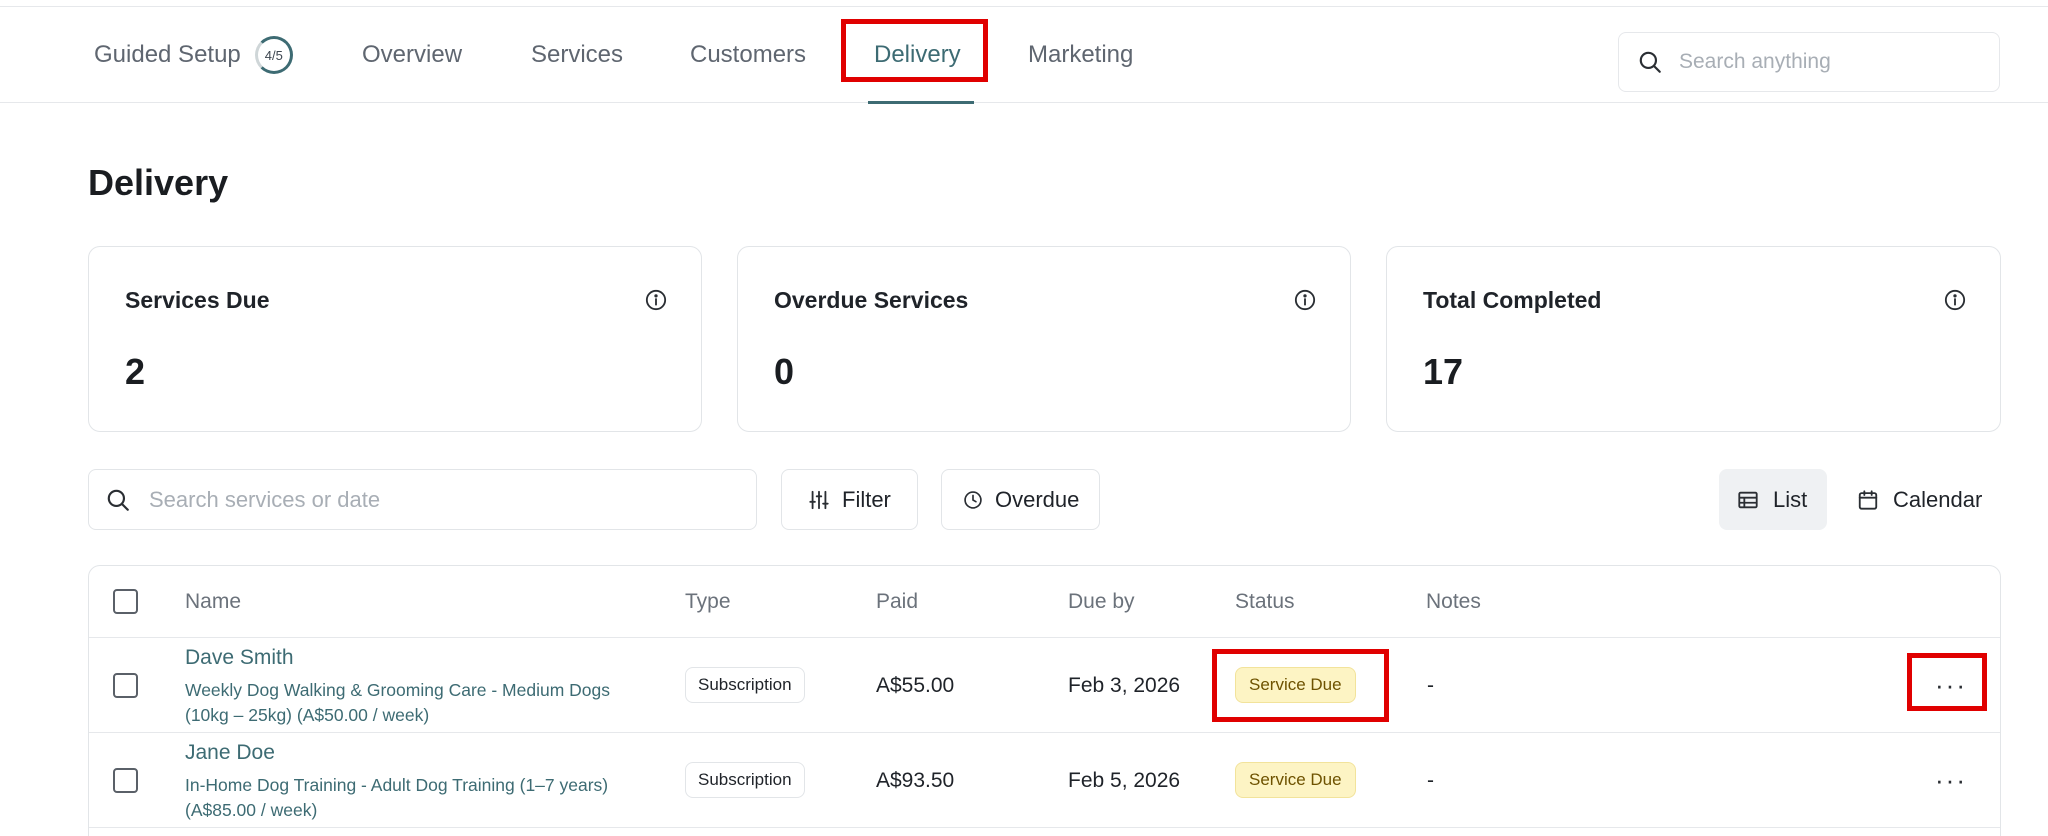  What do you see at coordinates (1265, 602) in the screenshot?
I see `column-header-status: Status` at bounding box center [1265, 602].